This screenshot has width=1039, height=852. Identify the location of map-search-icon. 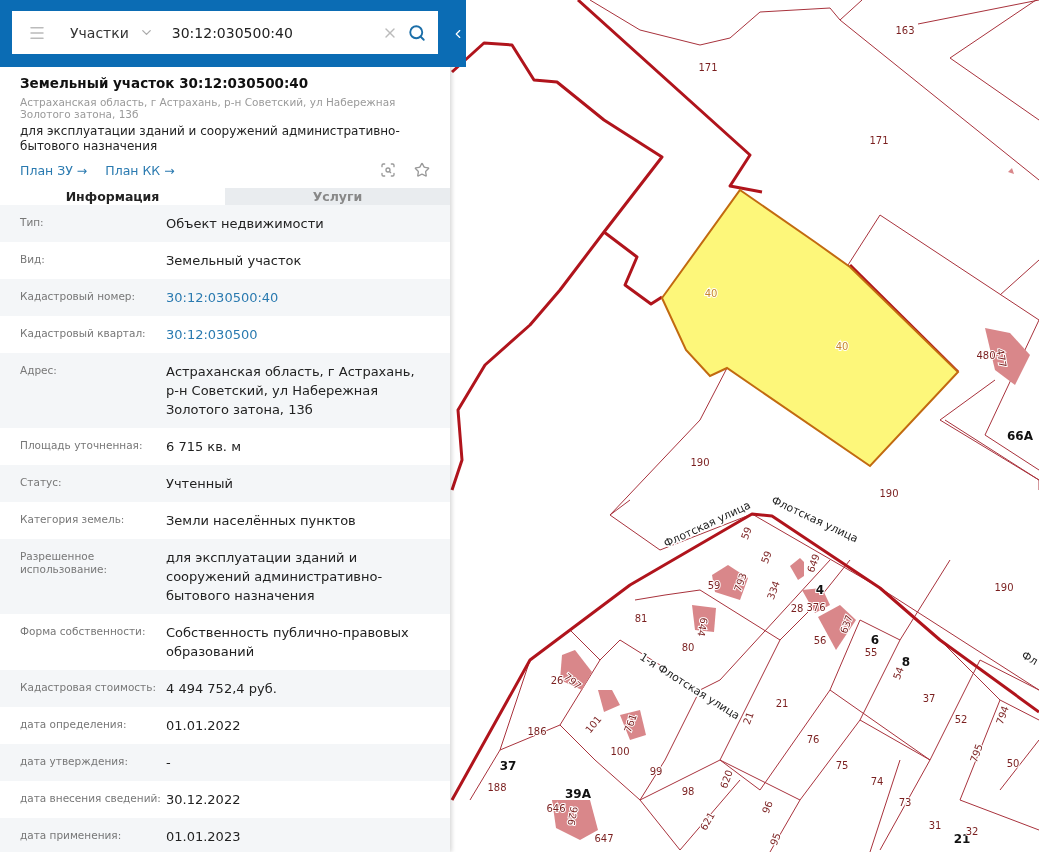
(388, 170).